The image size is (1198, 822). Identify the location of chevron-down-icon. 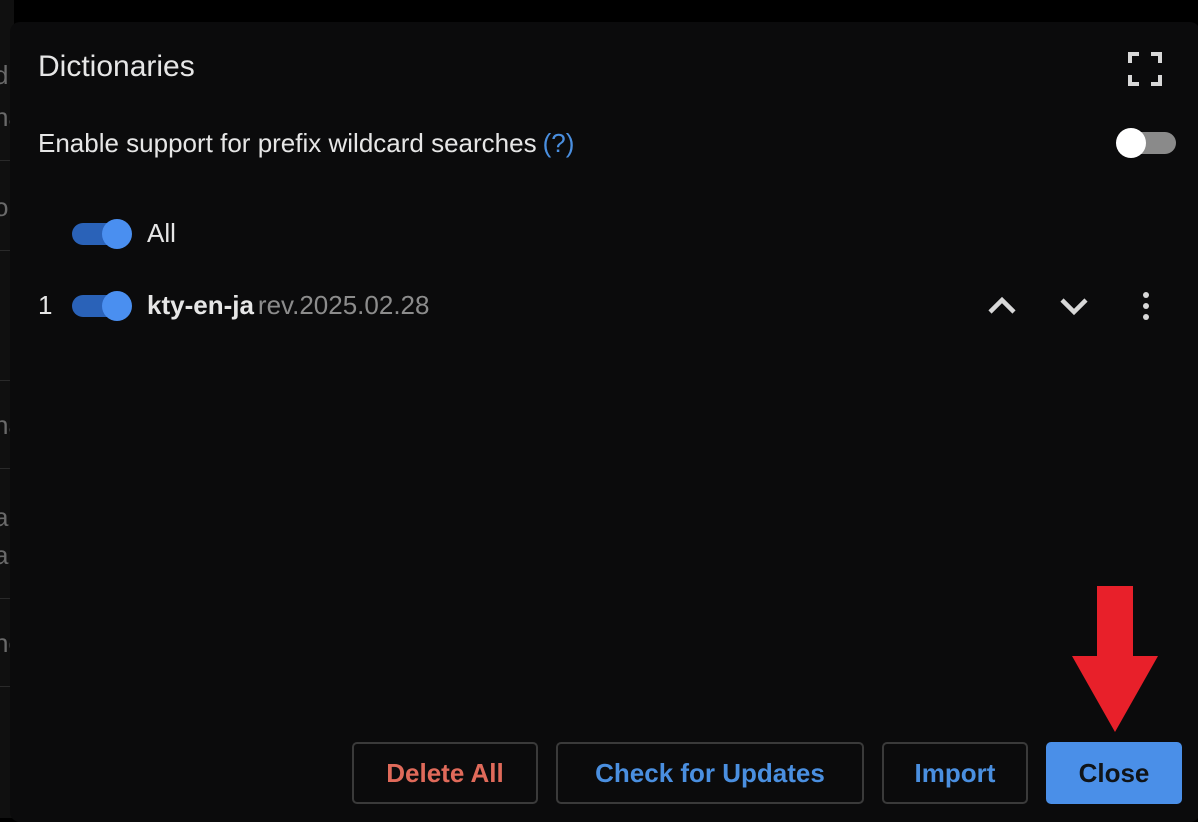
(1074, 307).